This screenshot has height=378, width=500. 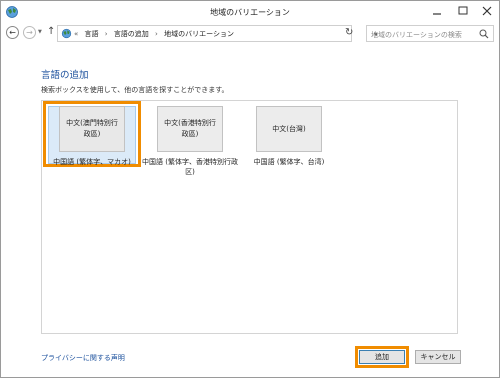 I want to click on address-bar: « 言語 › 言語の追加 › 地域のバリエーション ▼, so click(x=217, y=33).